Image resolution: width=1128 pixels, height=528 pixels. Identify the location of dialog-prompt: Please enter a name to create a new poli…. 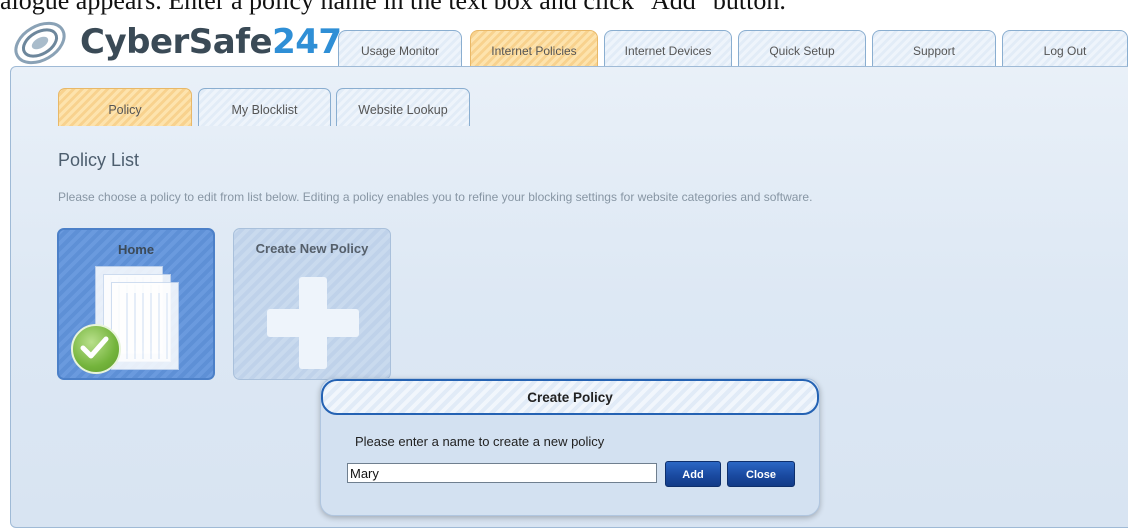
(480, 441).